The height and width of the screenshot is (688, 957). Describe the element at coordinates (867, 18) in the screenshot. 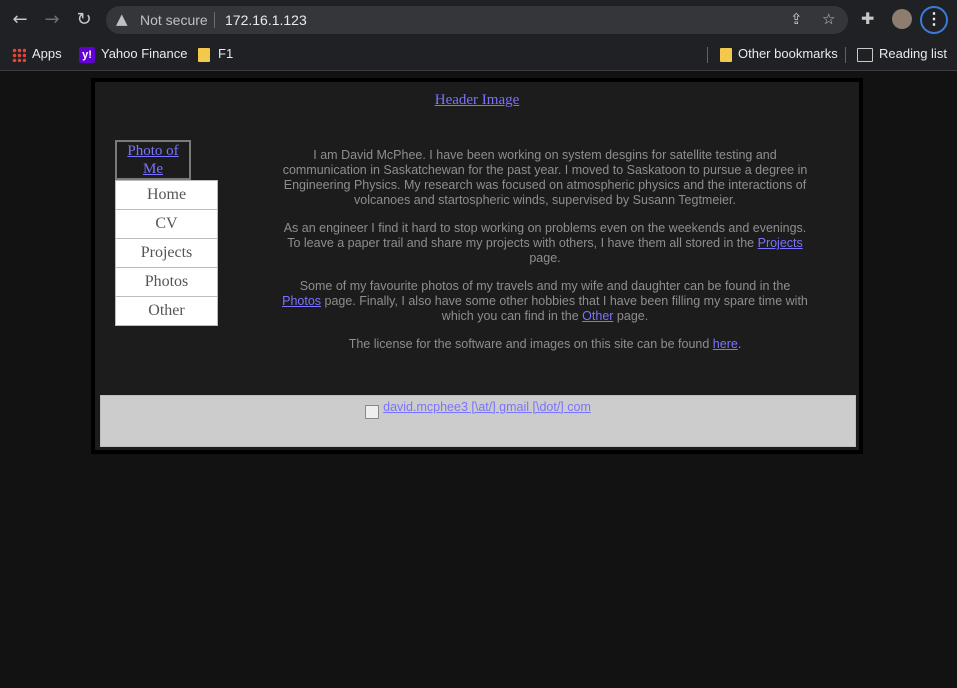

I see `extensions-puzzle-icon: ✚` at that location.